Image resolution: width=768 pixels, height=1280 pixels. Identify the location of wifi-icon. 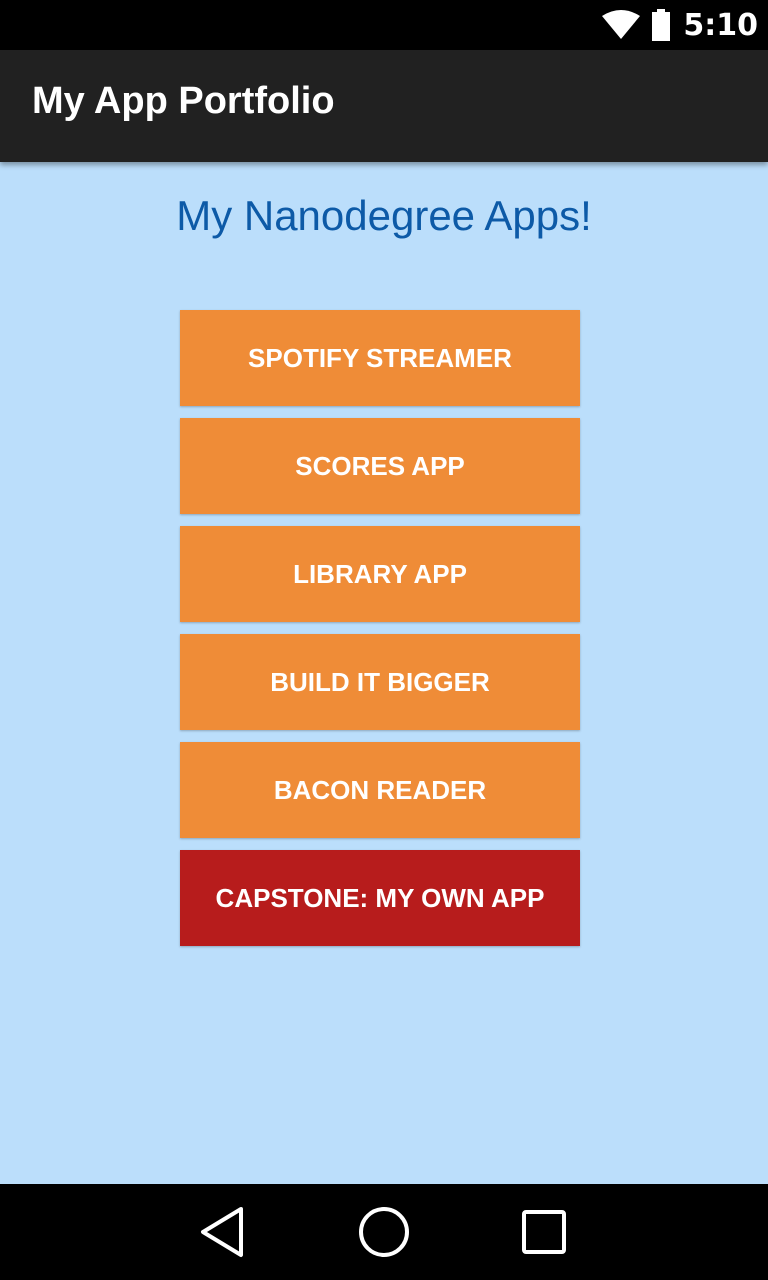
(621, 24).